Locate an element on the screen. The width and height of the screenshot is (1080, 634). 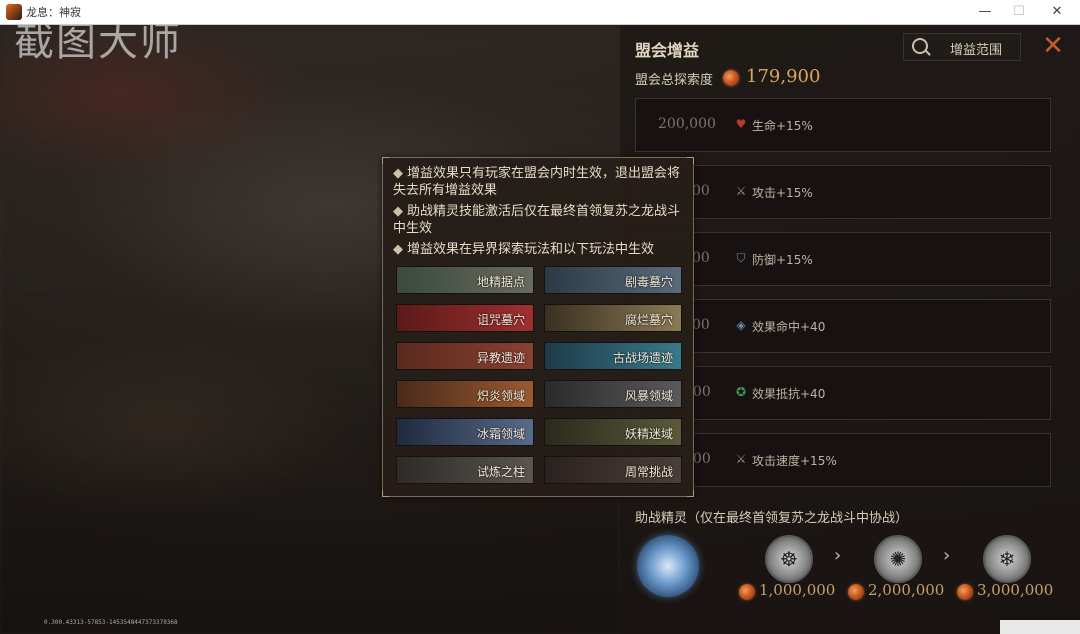
tooltip-note: ◆ 增益效果在异界探索玩法和以下玩法中生效 is located at coordinates (537, 249).